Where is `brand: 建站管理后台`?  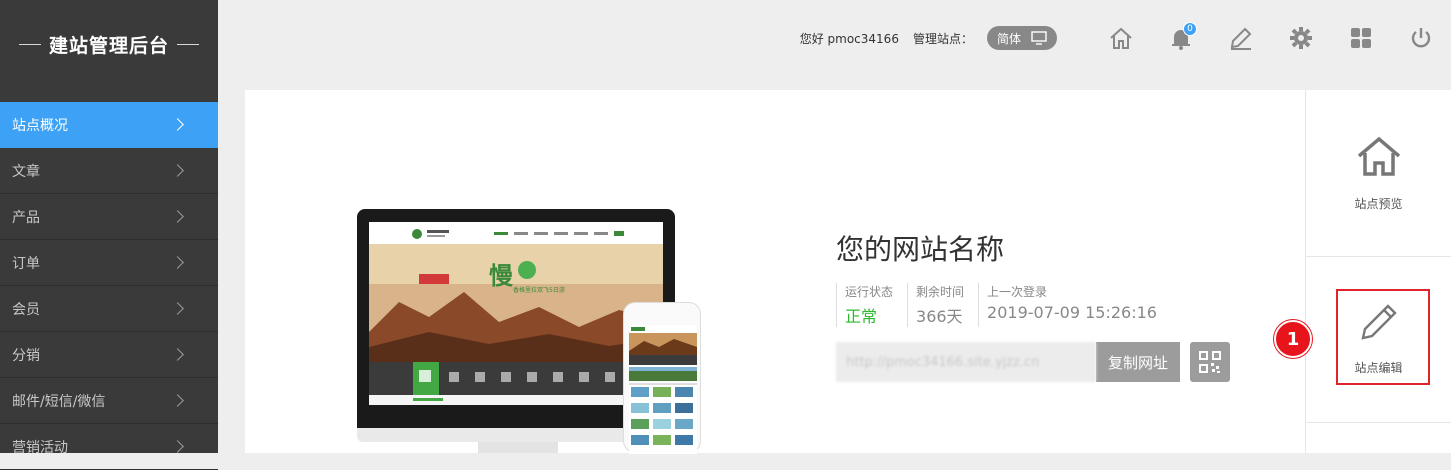 brand: 建站管理后台 is located at coordinates (109, 44).